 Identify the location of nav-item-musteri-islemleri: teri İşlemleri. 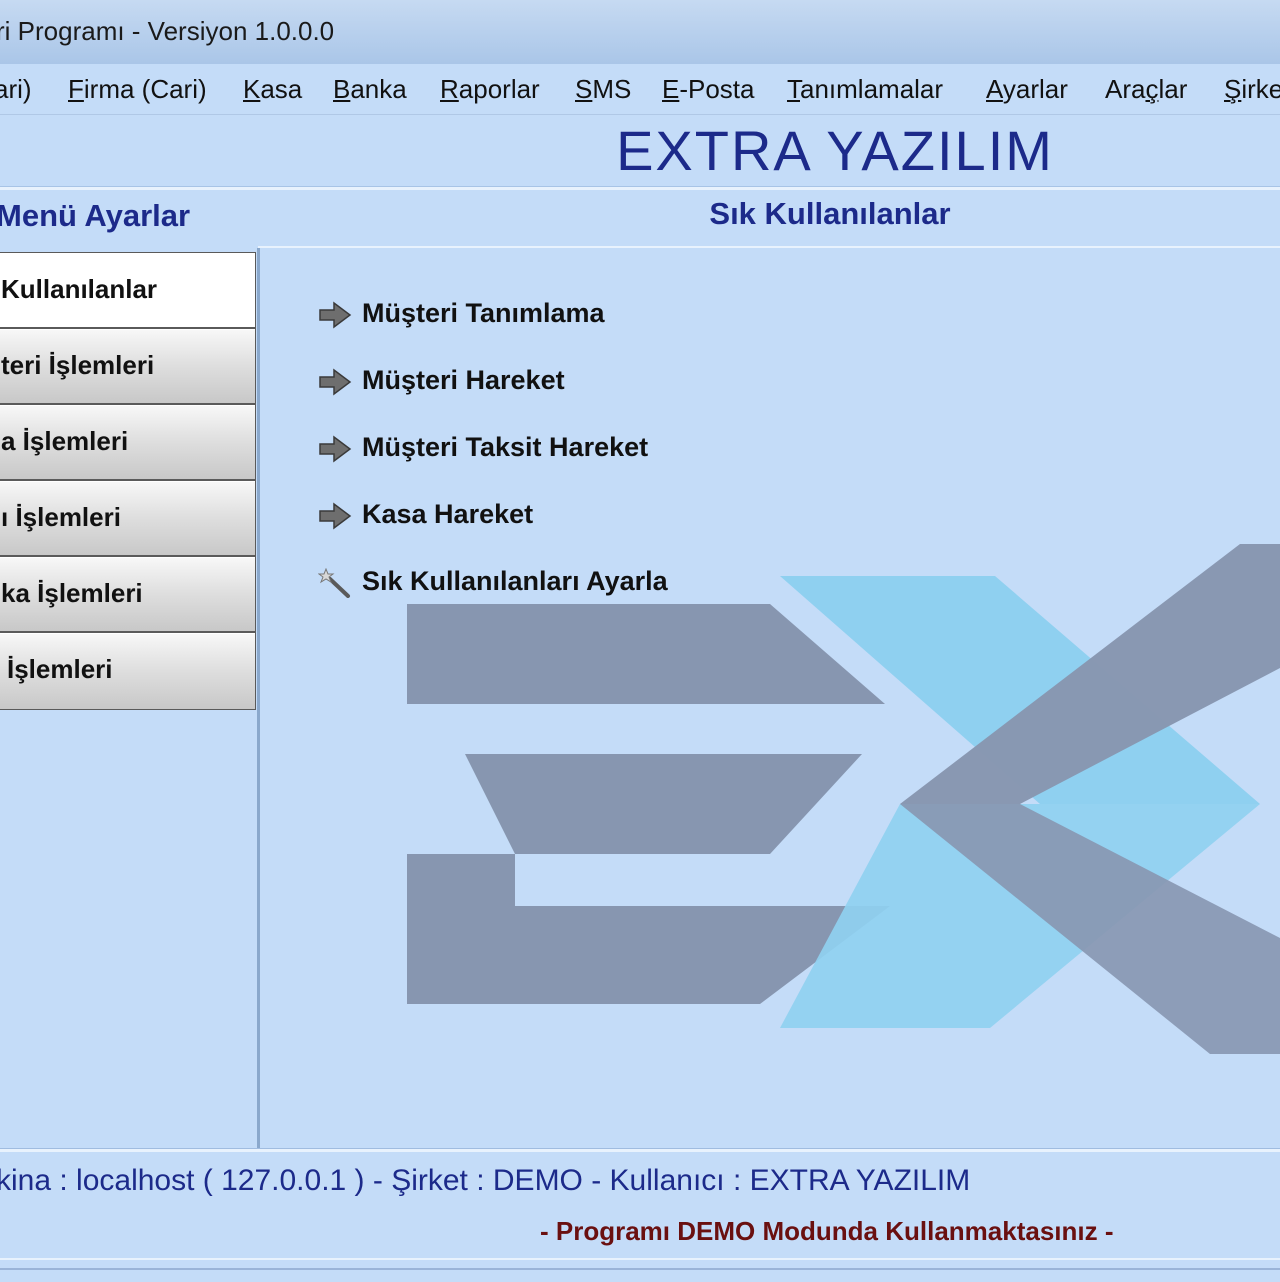
(128, 366).